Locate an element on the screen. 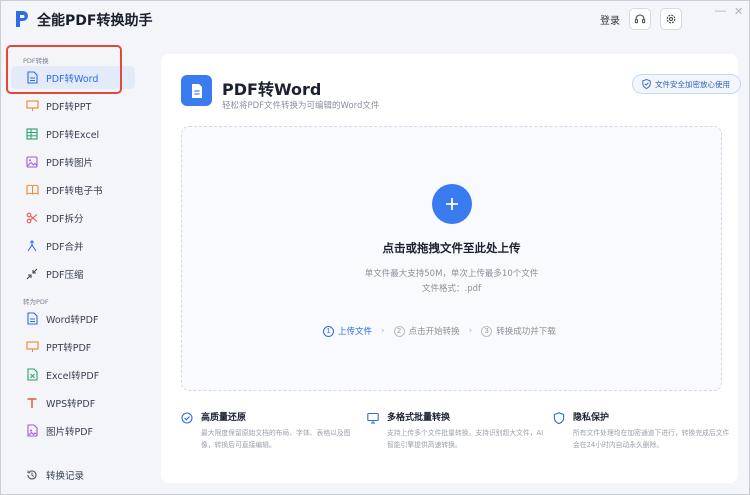 This screenshot has width=750, height=495. merge-icon is located at coordinates (32, 246).